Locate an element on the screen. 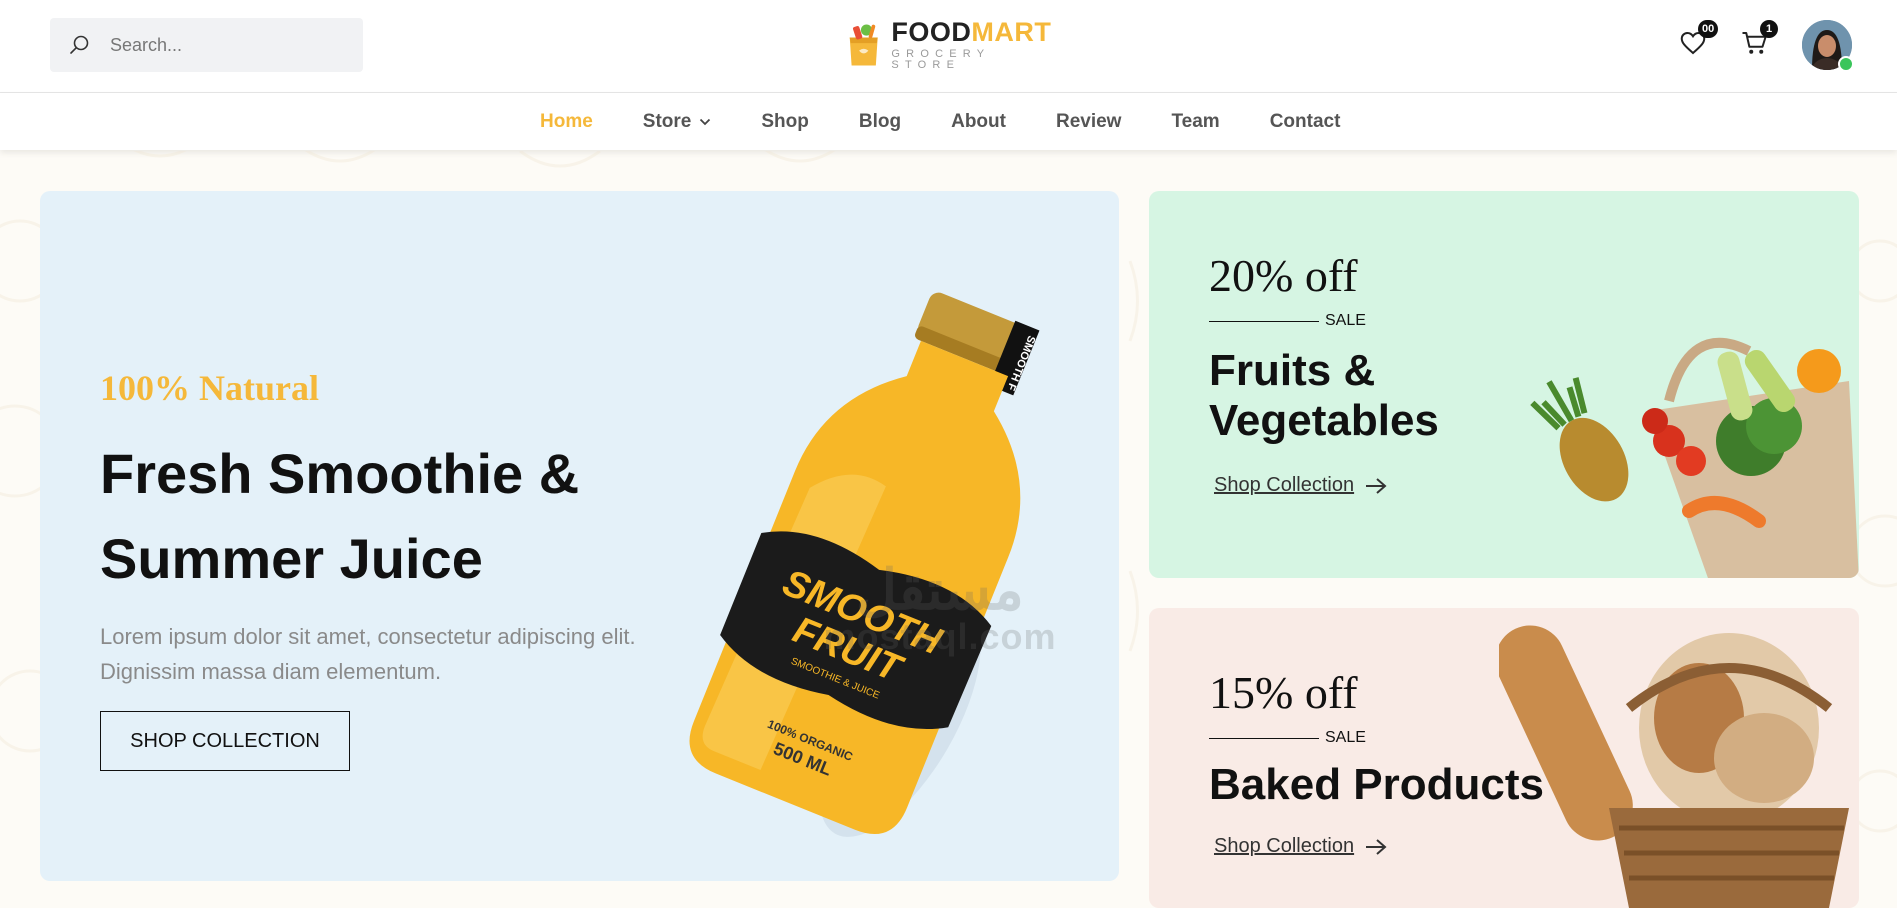 Image resolution: width=1897 pixels, height=908 pixels. wishlist-button: 00 is located at coordinates (1698, 41).